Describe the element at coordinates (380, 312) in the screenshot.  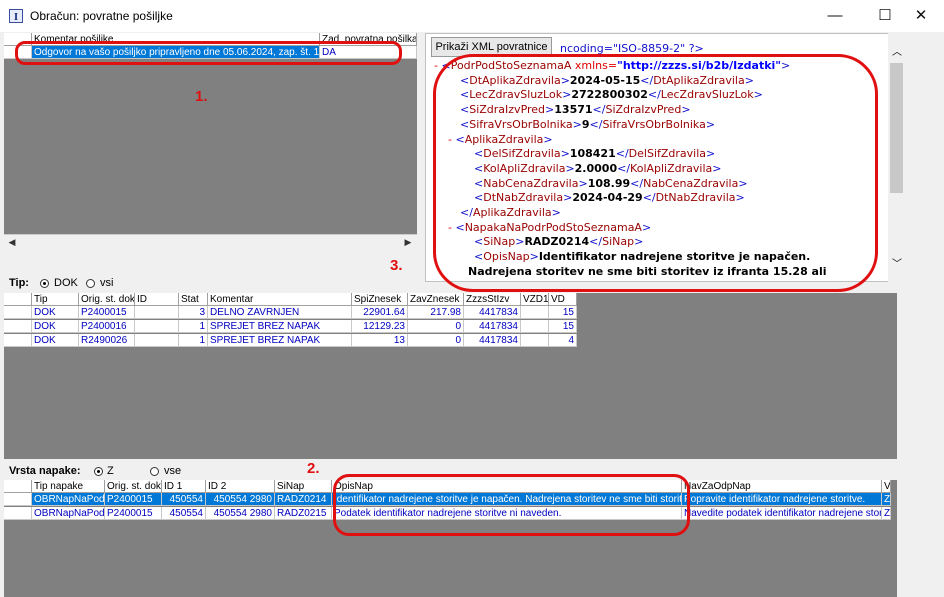
I see `table-cell: 22901.64` at that location.